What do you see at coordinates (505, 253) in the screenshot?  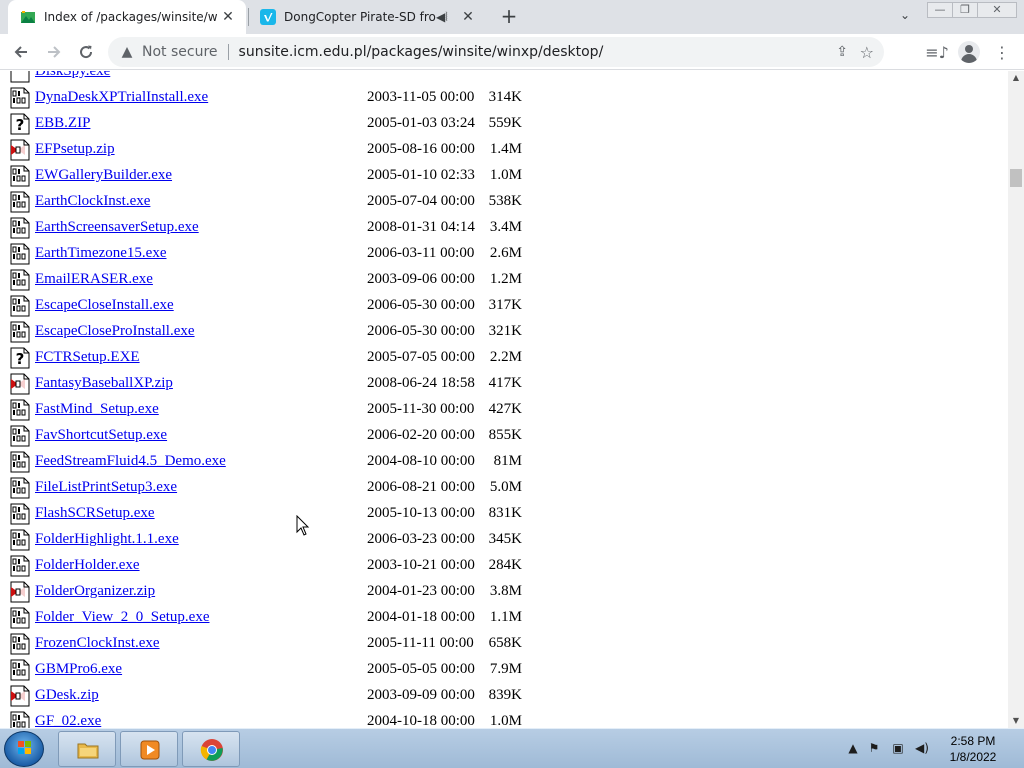 I see `file-size: 2.6M` at bounding box center [505, 253].